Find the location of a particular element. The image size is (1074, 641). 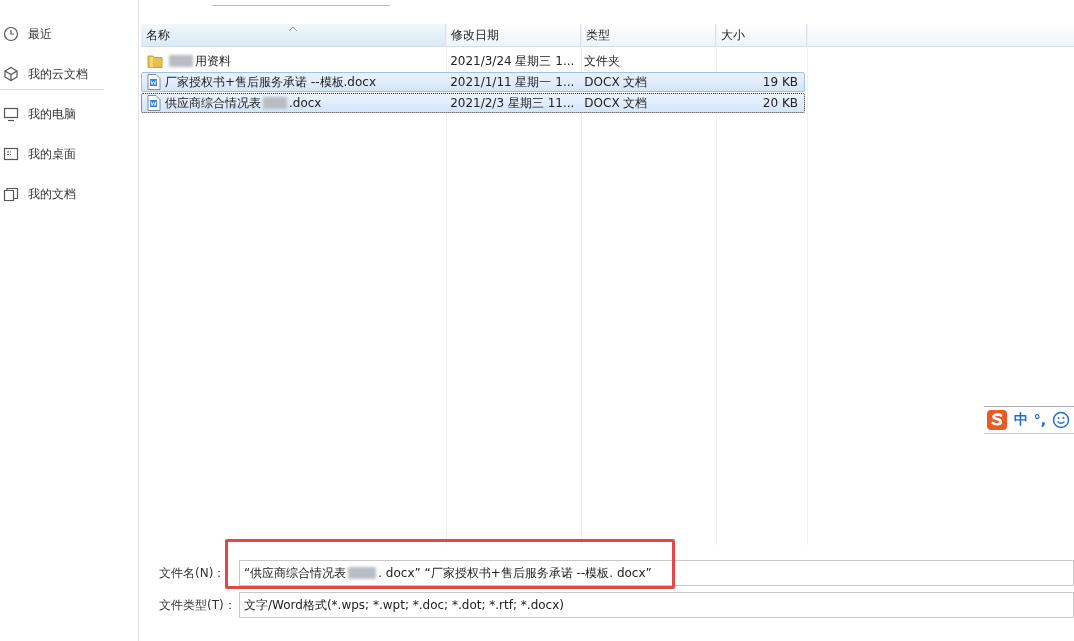

sidebar-item: 最近 is located at coordinates (69, 34).